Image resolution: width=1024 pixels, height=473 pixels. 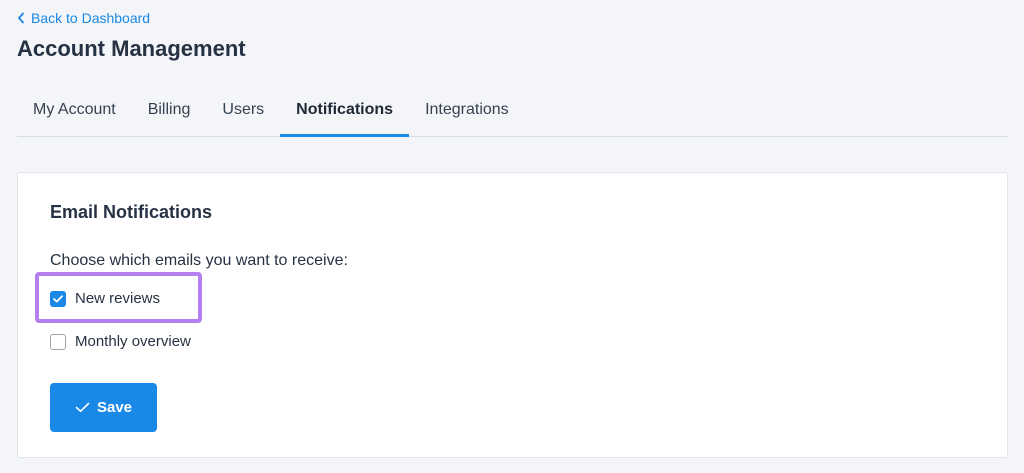 What do you see at coordinates (131, 212) in the screenshot?
I see `card-title: Email Notifications` at bounding box center [131, 212].